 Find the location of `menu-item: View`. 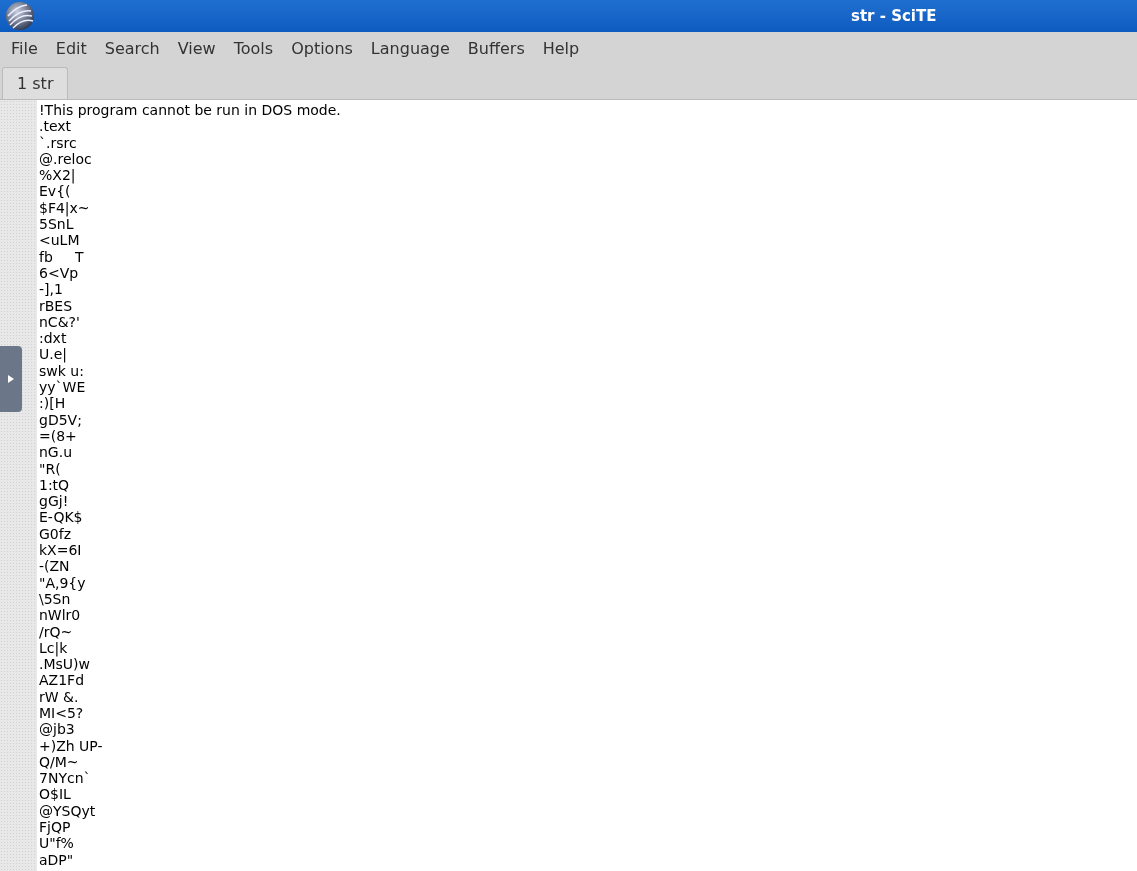

menu-item: View is located at coordinates (196, 49).